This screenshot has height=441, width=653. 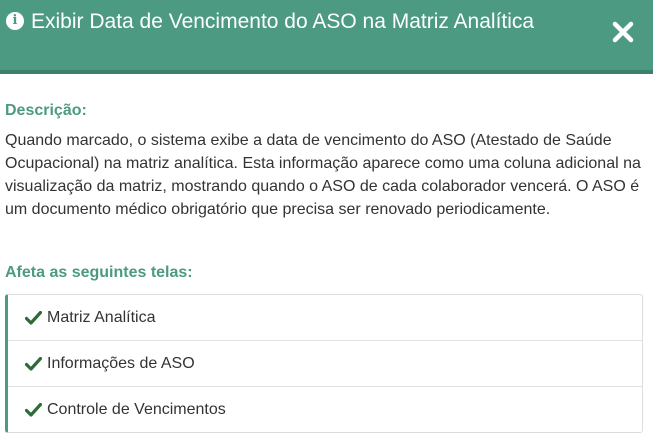 I want to click on list-item: Informações de ASO, so click(x=325, y=364).